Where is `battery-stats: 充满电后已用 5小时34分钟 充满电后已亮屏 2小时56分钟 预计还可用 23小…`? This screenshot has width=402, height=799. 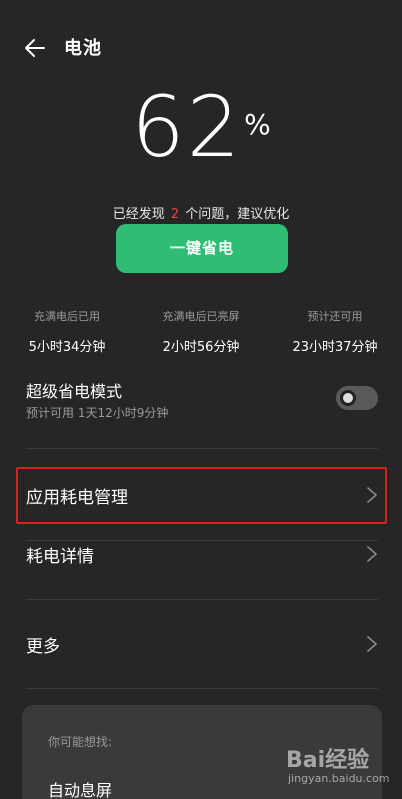 battery-stats: 充满电后已用 5小时34分钟 充满电后已亮屏 2小时56分钟 预计还可用 23小… is located at coordinates (201, 333).